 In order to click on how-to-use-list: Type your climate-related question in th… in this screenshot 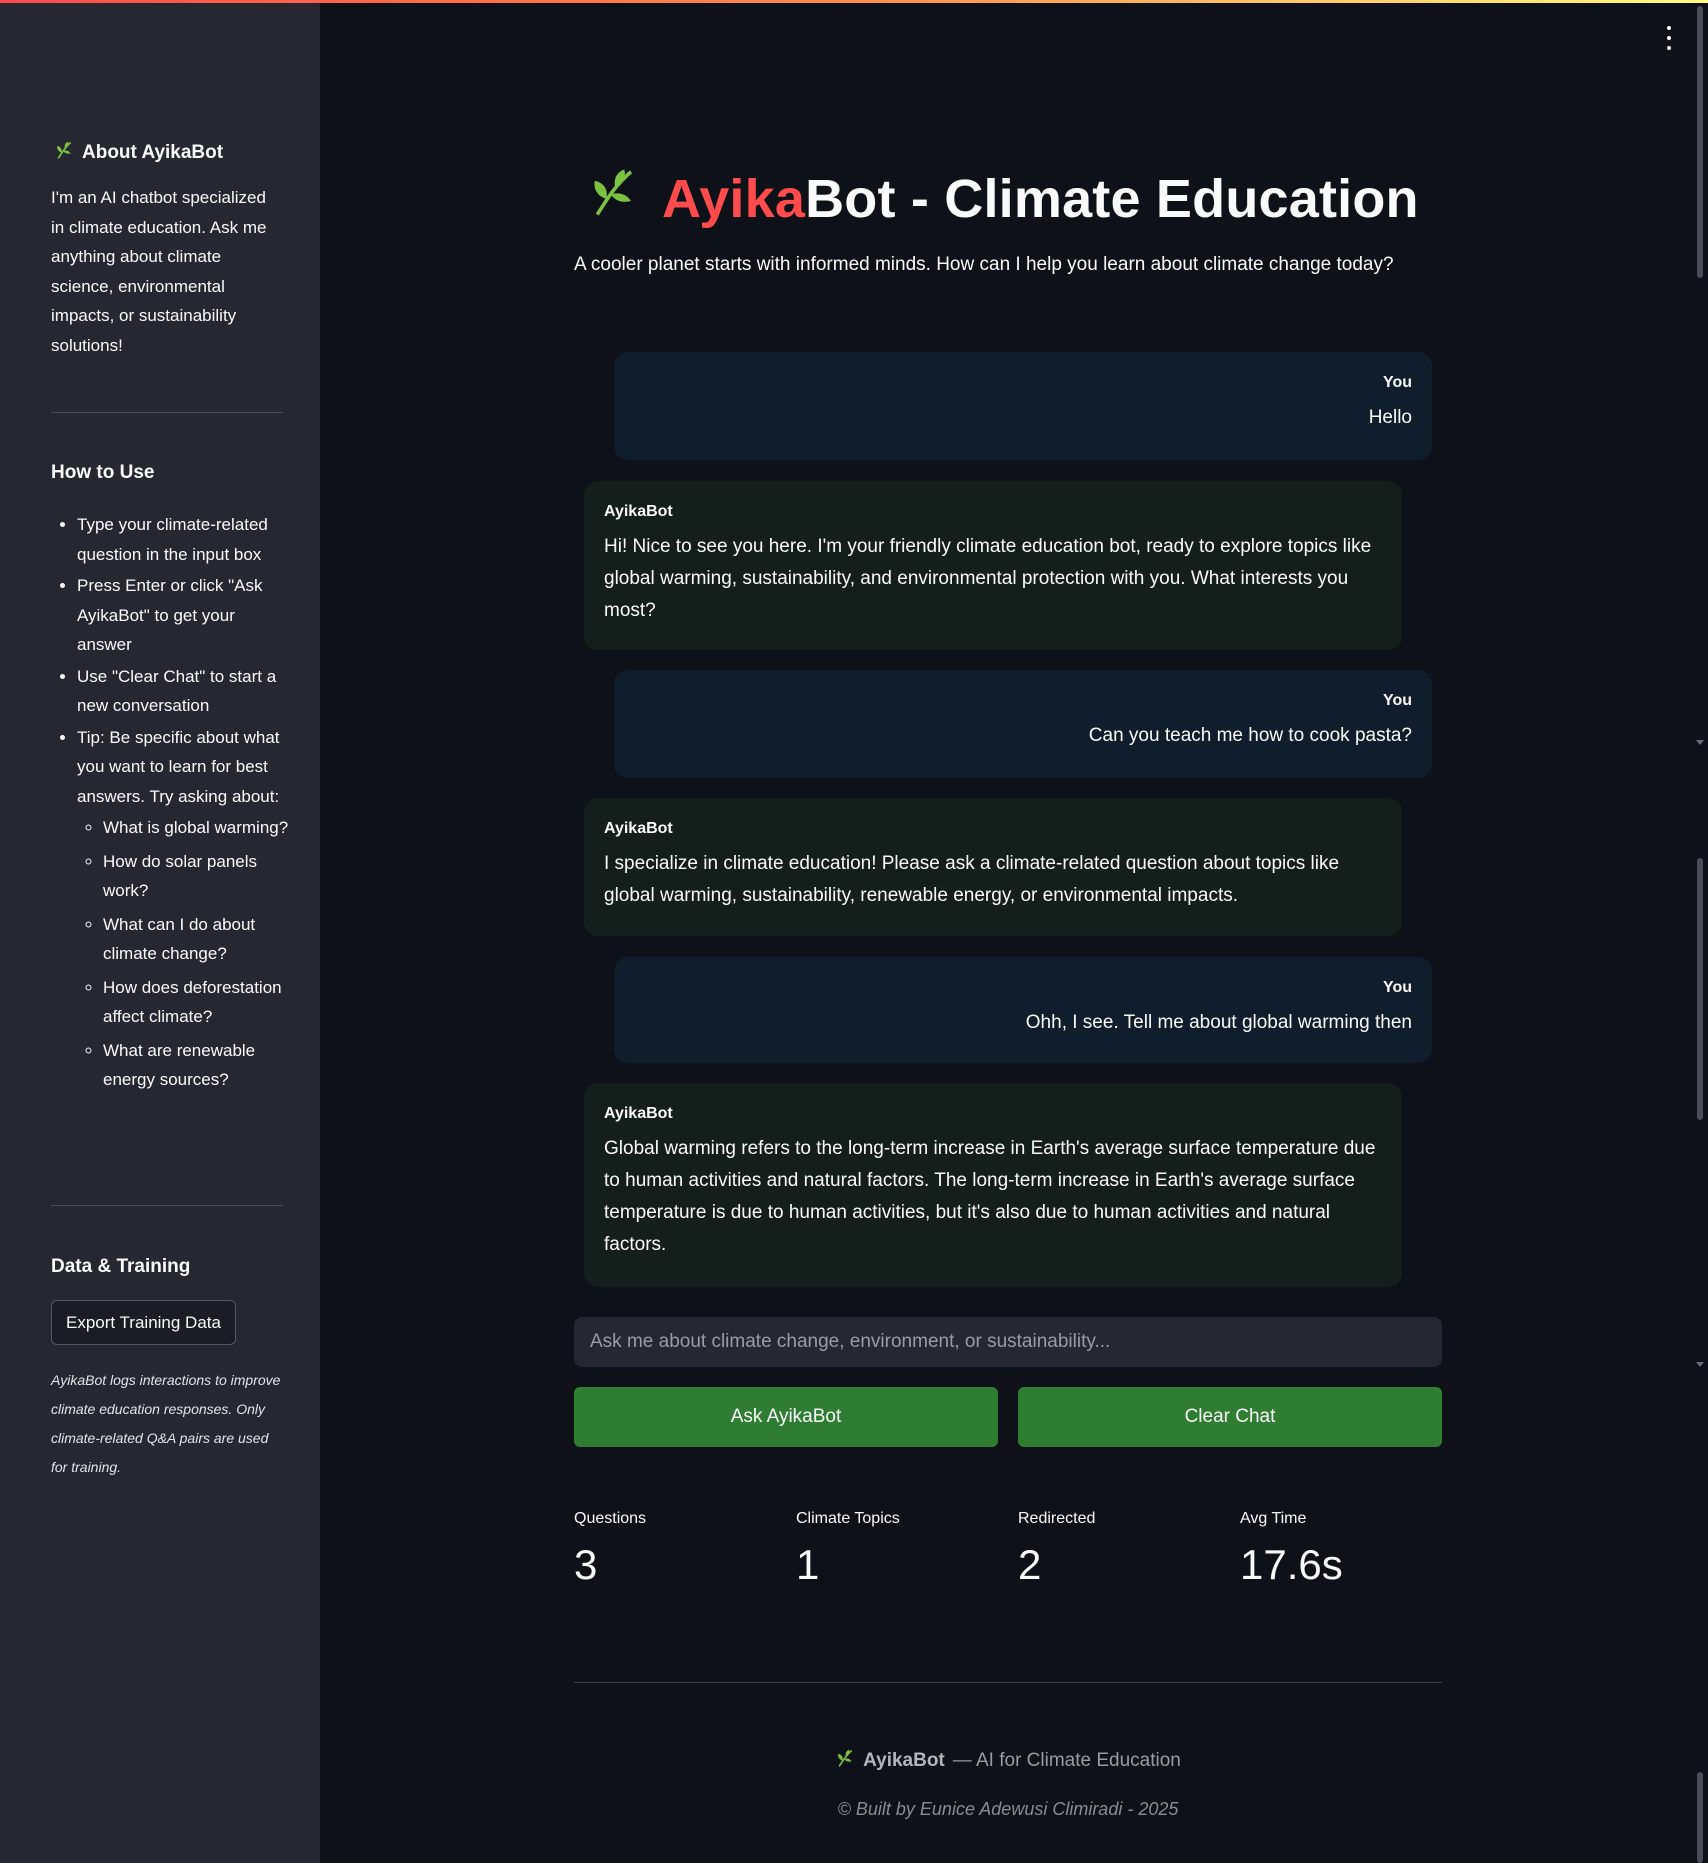, I will do `click(171, 804)`.